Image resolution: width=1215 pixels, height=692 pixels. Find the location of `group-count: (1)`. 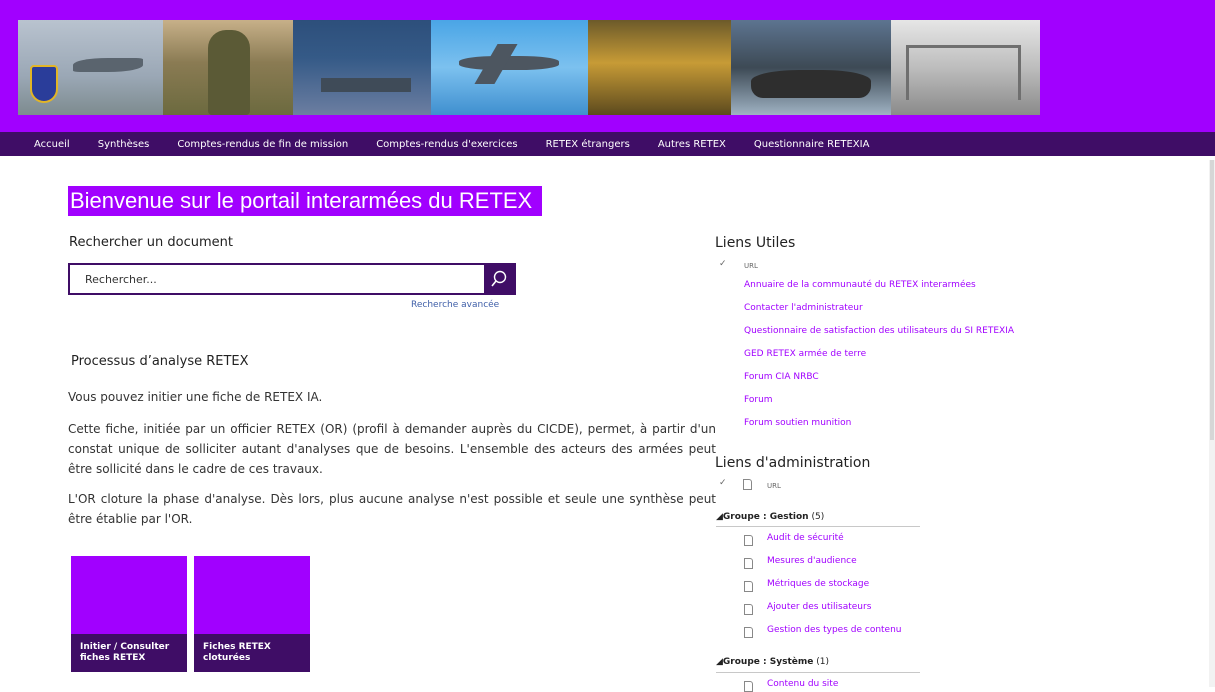

group-count: (1) is located at coordinates (822, 662).